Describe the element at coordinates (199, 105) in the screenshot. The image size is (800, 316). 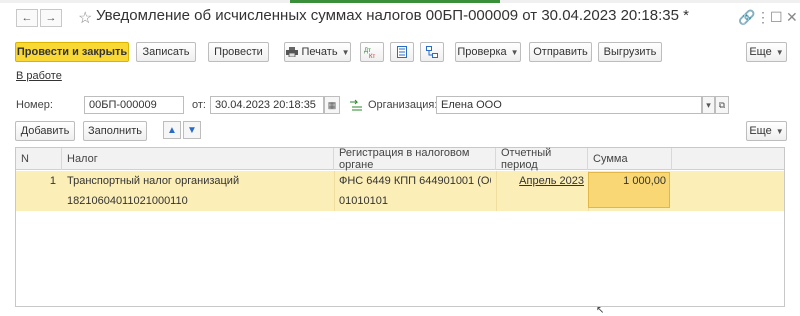
I see `date-label: от:` at that location.